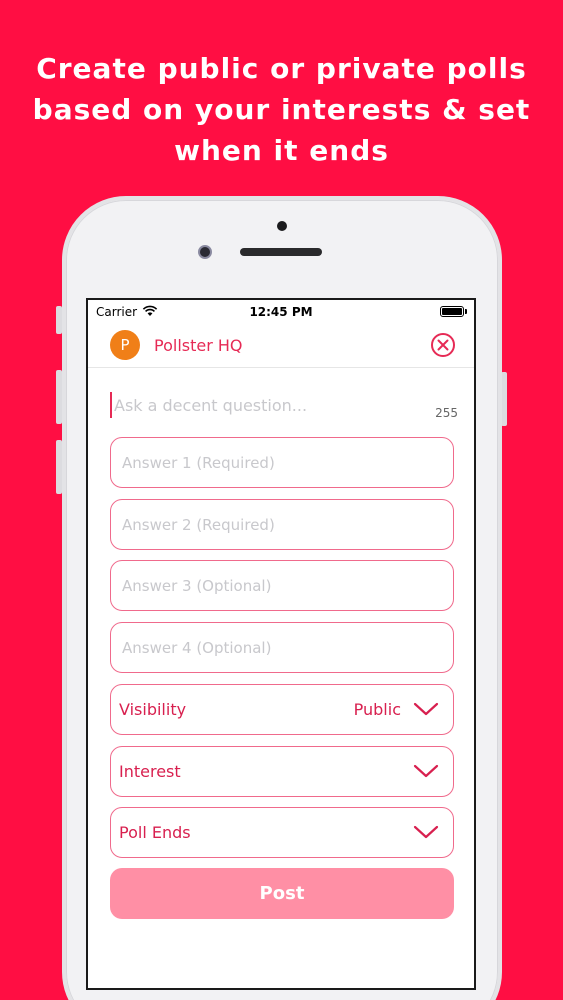 The image size is (563, 1000). I want to click on status-bar: Carrier 12:45 PM, so click(281, 311).